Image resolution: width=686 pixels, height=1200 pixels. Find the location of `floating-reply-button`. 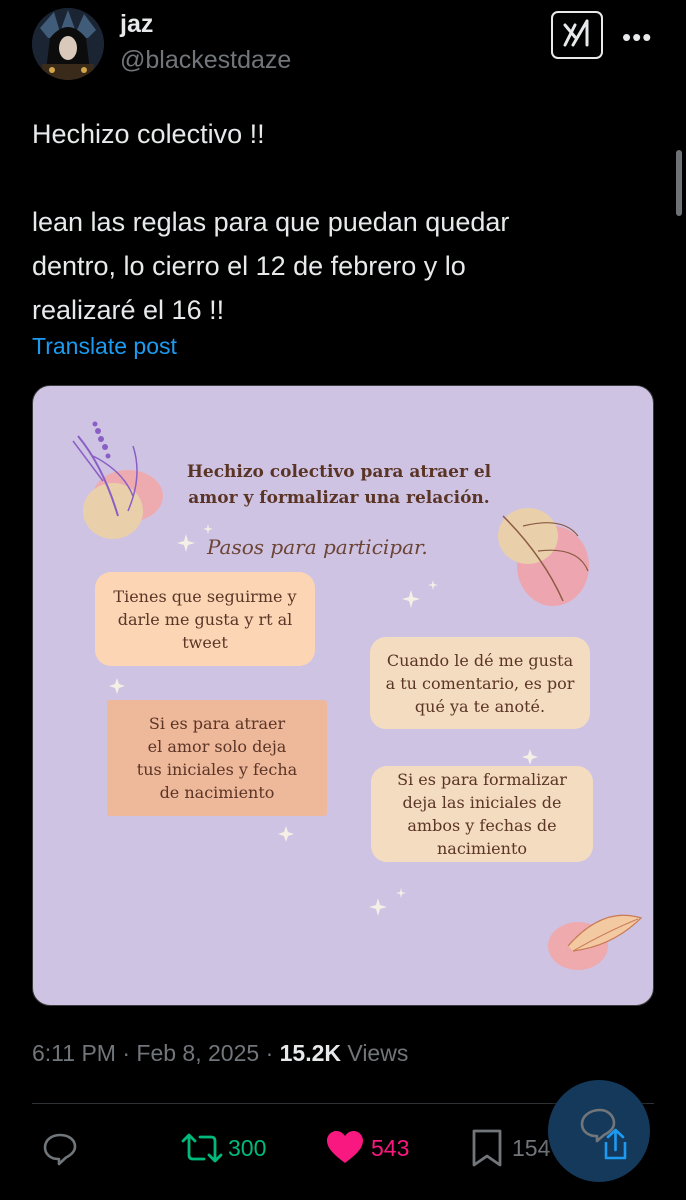

floating-reply-button is located at coordinates (599, 1131).